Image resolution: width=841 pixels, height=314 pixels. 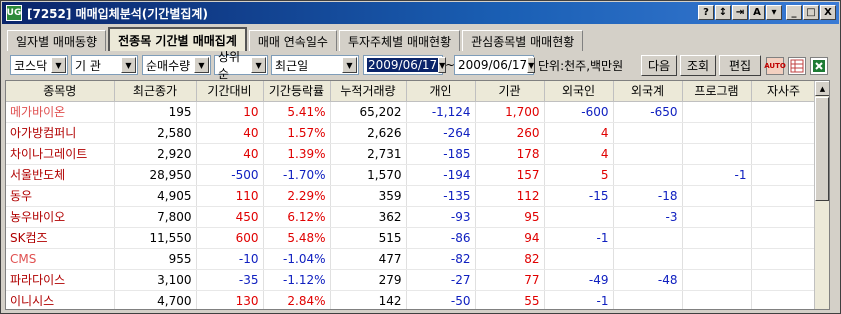 I want to click on cell-rate: 6.12%, so click(x=297, y=217).